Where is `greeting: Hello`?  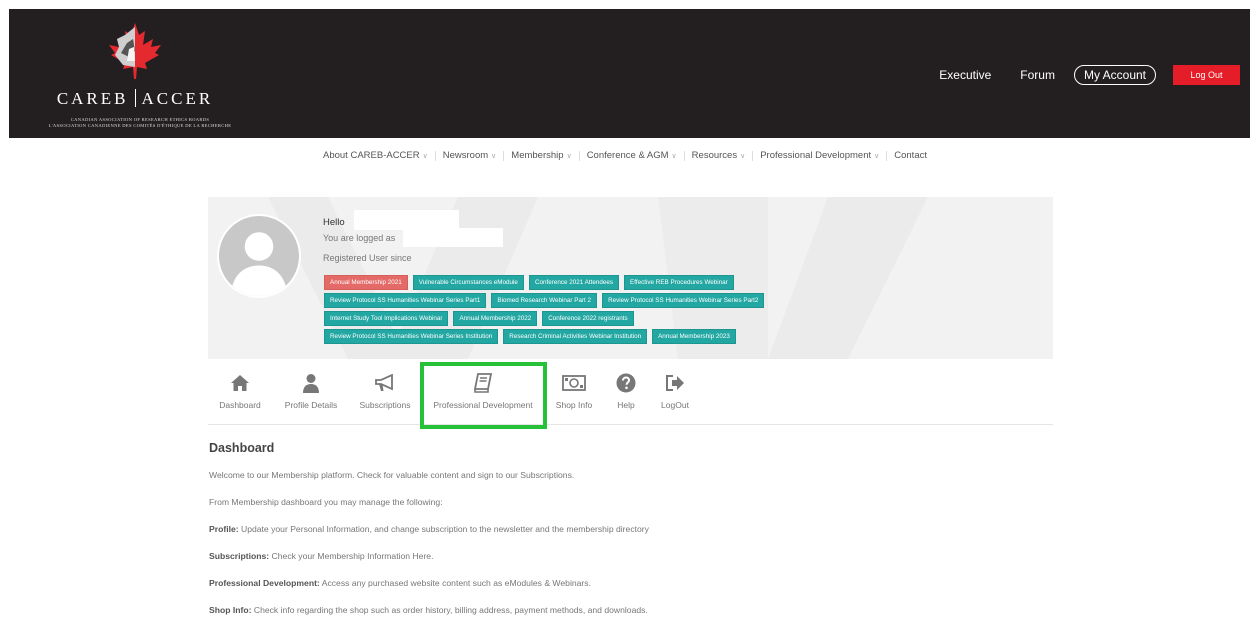 greeting: Hello is located at coordinates (334, 222).